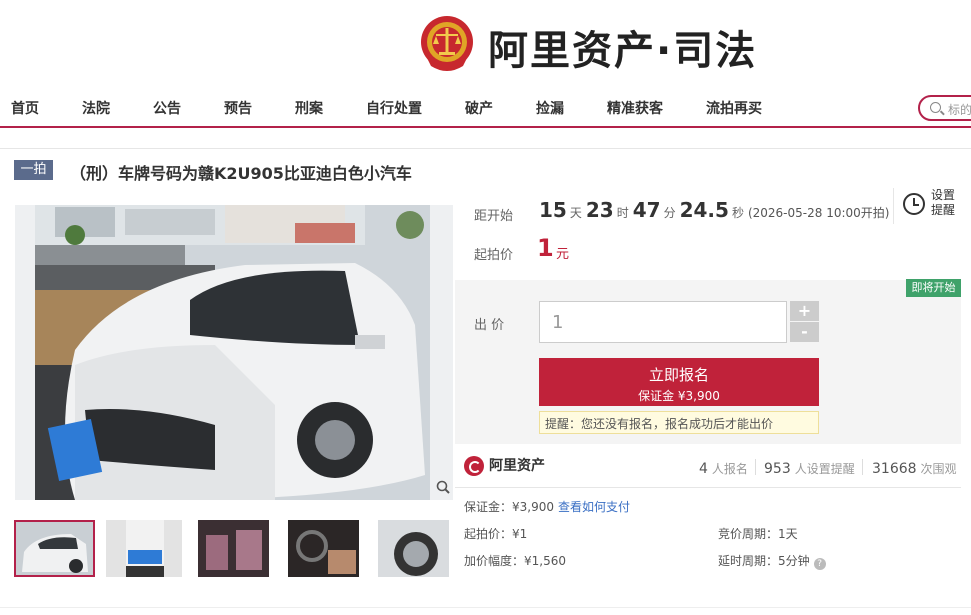 This screenshot has width=971, height=615. I want to click on view-count-unit: 次围观, so click(938, 469).